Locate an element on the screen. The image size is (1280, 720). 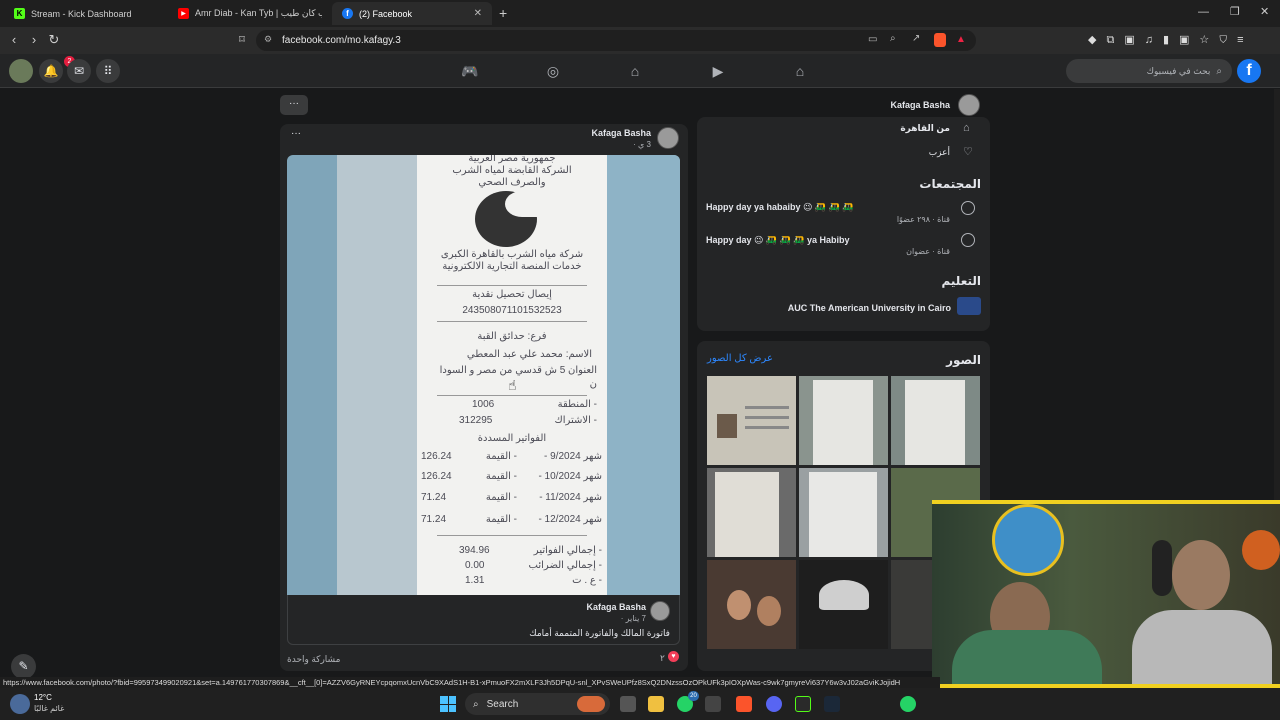
receipt-zone-label: - المنطقة is located at coordinates (577, 404).